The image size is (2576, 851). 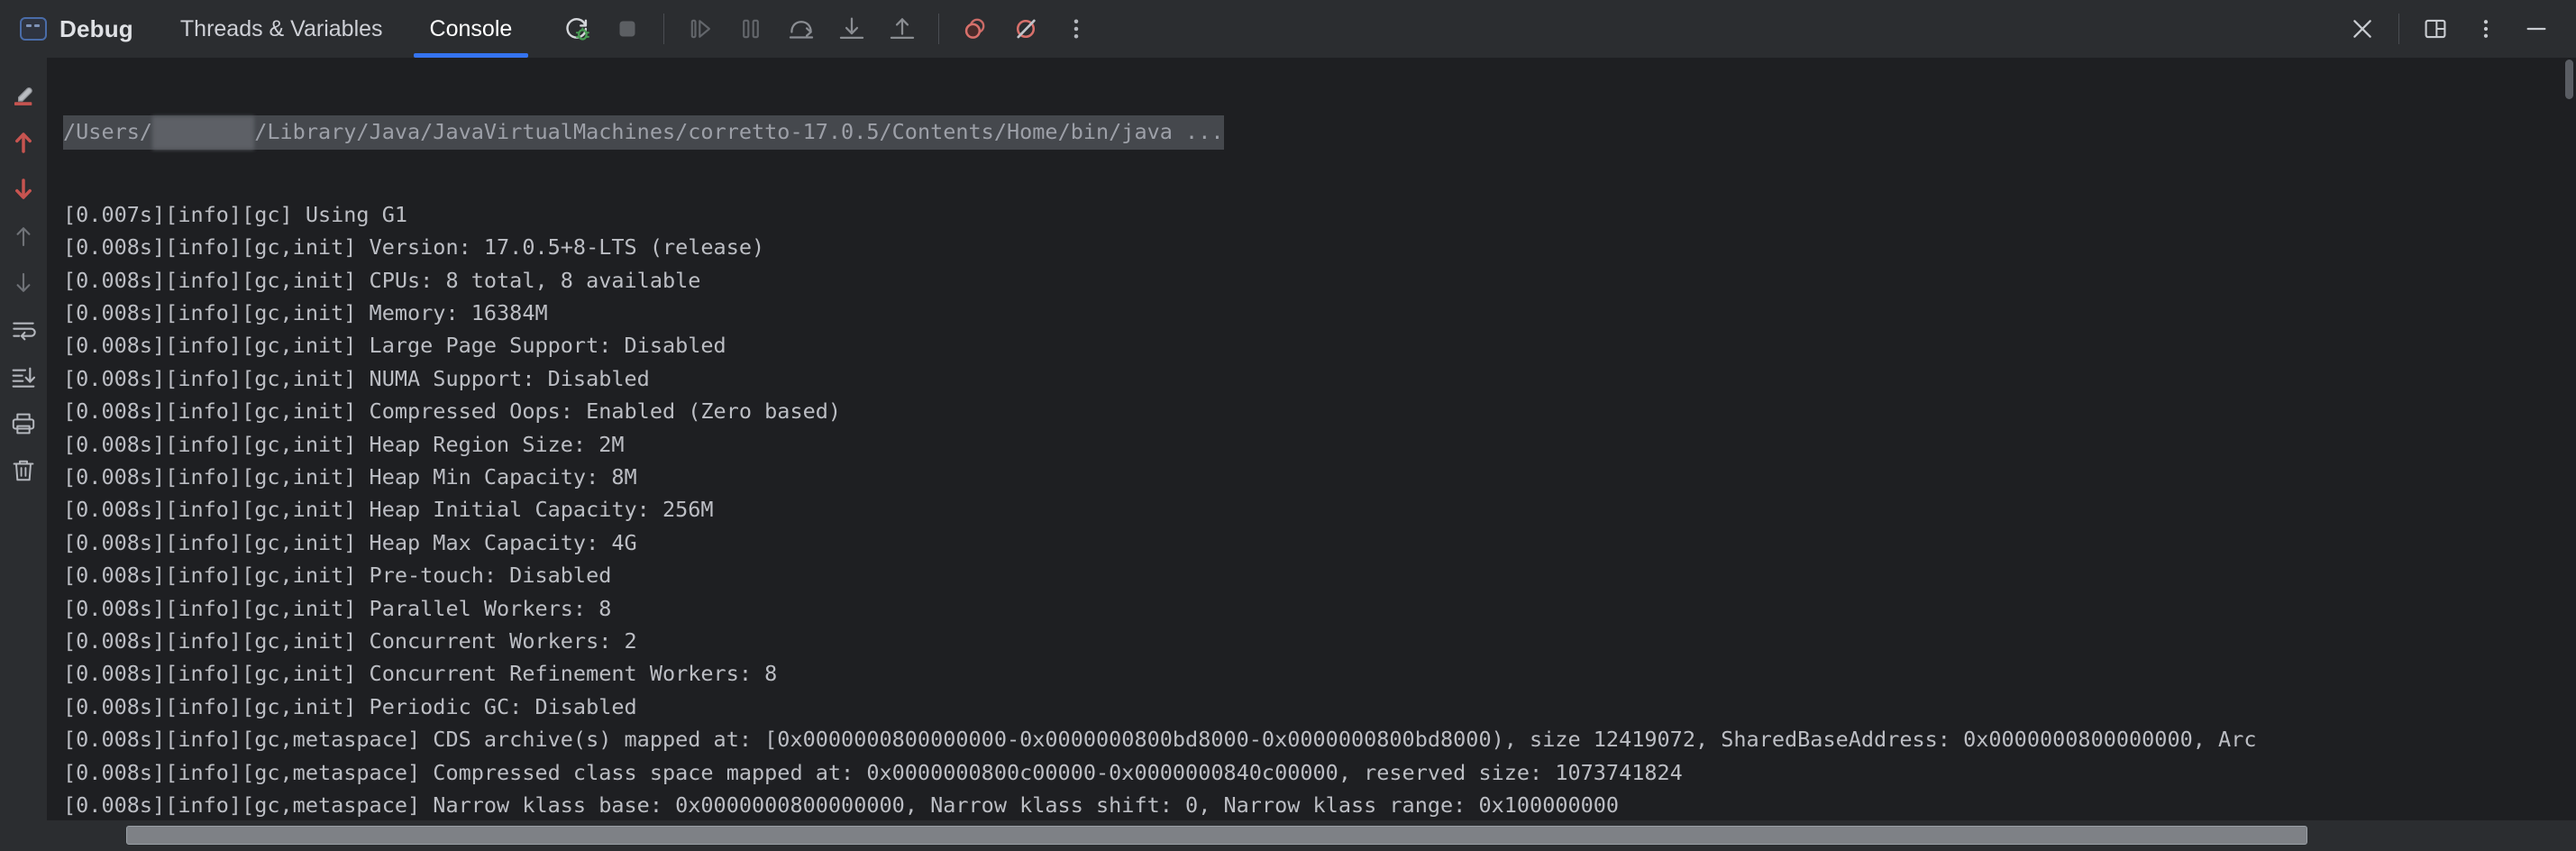 I want to click on resume-program-button, so click(x=700, y=29).